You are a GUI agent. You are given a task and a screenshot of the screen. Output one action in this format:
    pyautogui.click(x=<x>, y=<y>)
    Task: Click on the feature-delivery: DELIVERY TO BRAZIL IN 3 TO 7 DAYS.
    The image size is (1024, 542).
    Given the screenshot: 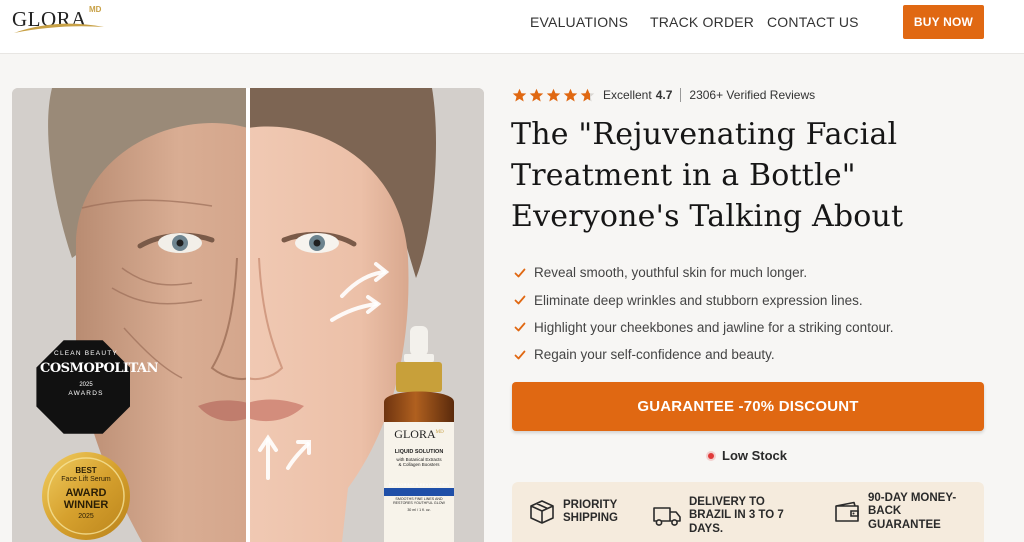 What is the action you would take?
    pyautogui.click(x=723, y=514)
    